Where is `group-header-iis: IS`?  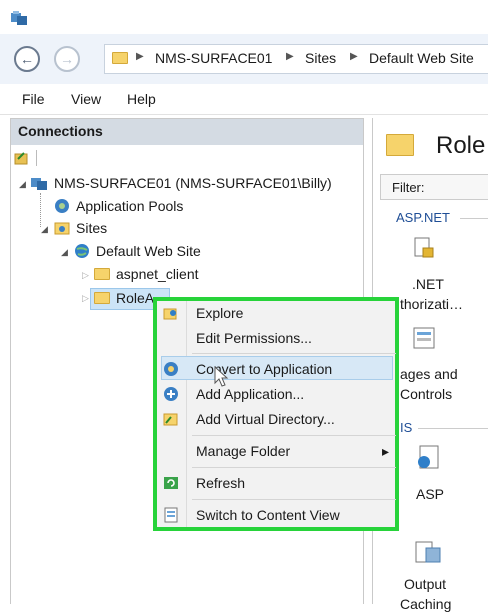 group-header-iis: IS is located at coordinates (406, 427).